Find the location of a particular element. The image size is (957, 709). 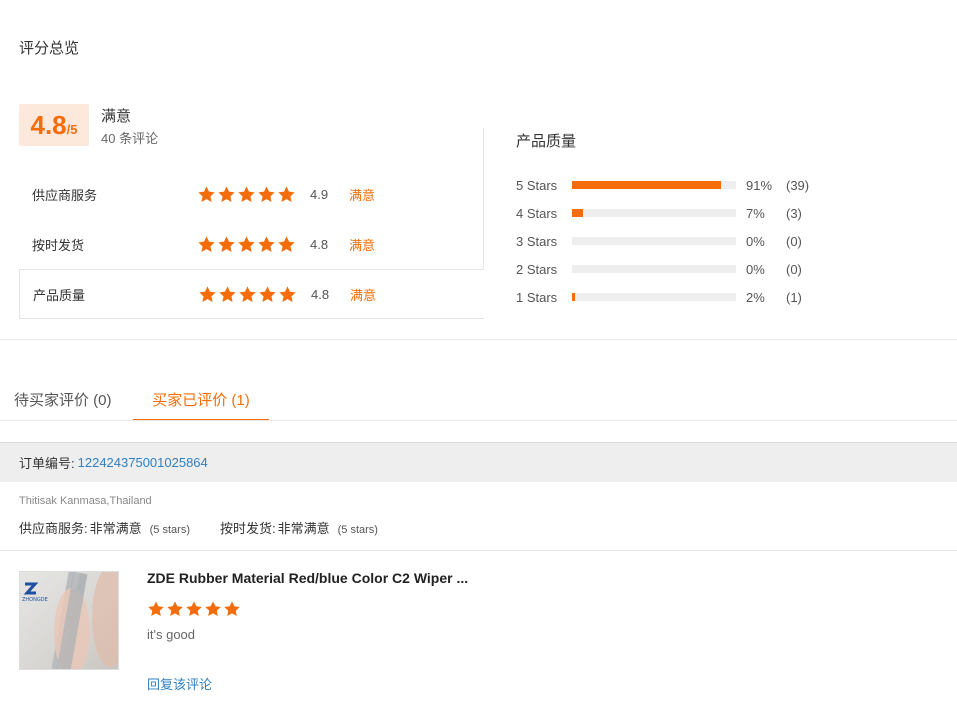

order-bar: 订单编号: 122424375001025864 is located at coordinates (478, 462).